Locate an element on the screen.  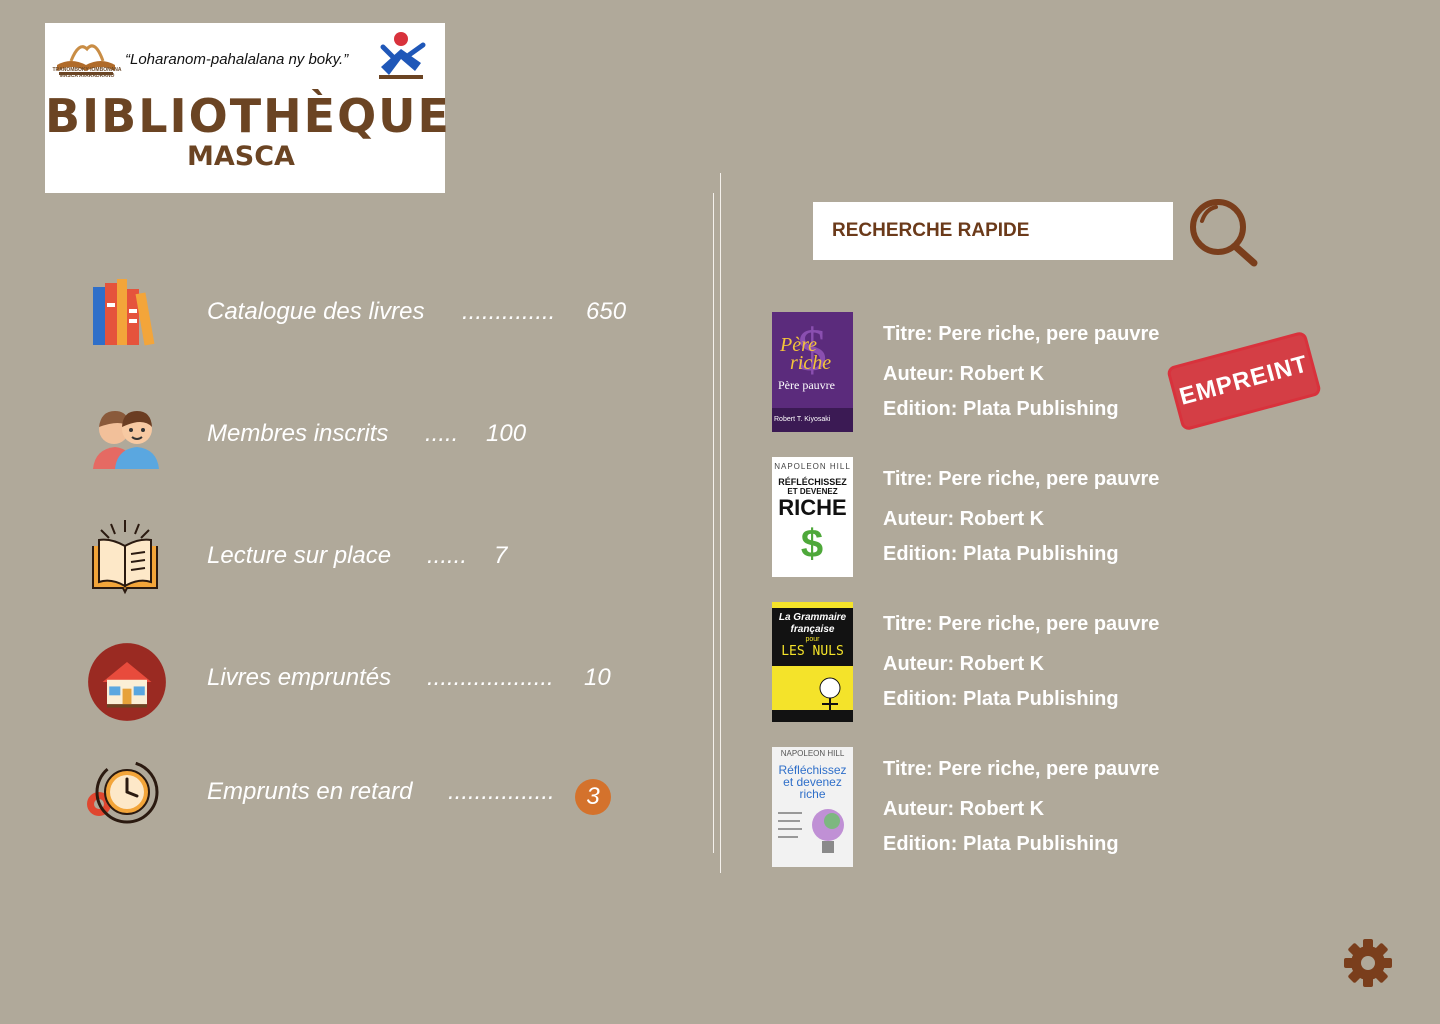
stat-value: 7 is located at coordinates (501, 555).